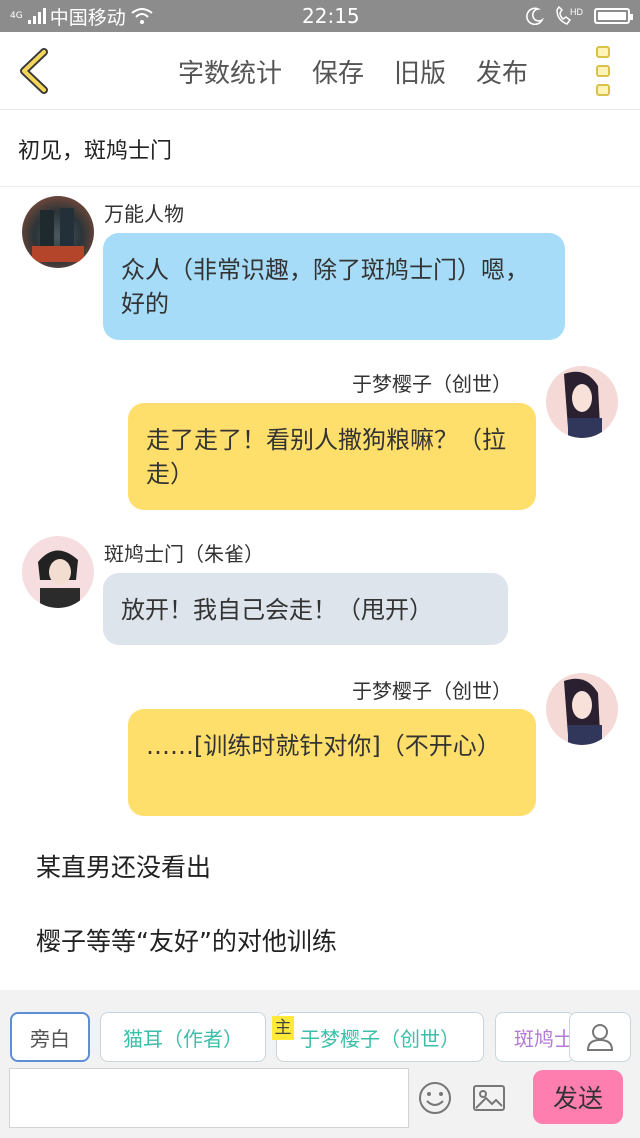  I want to click on message-bubble: ……[训练时就针对你]（不开心）, so click(332, 762).